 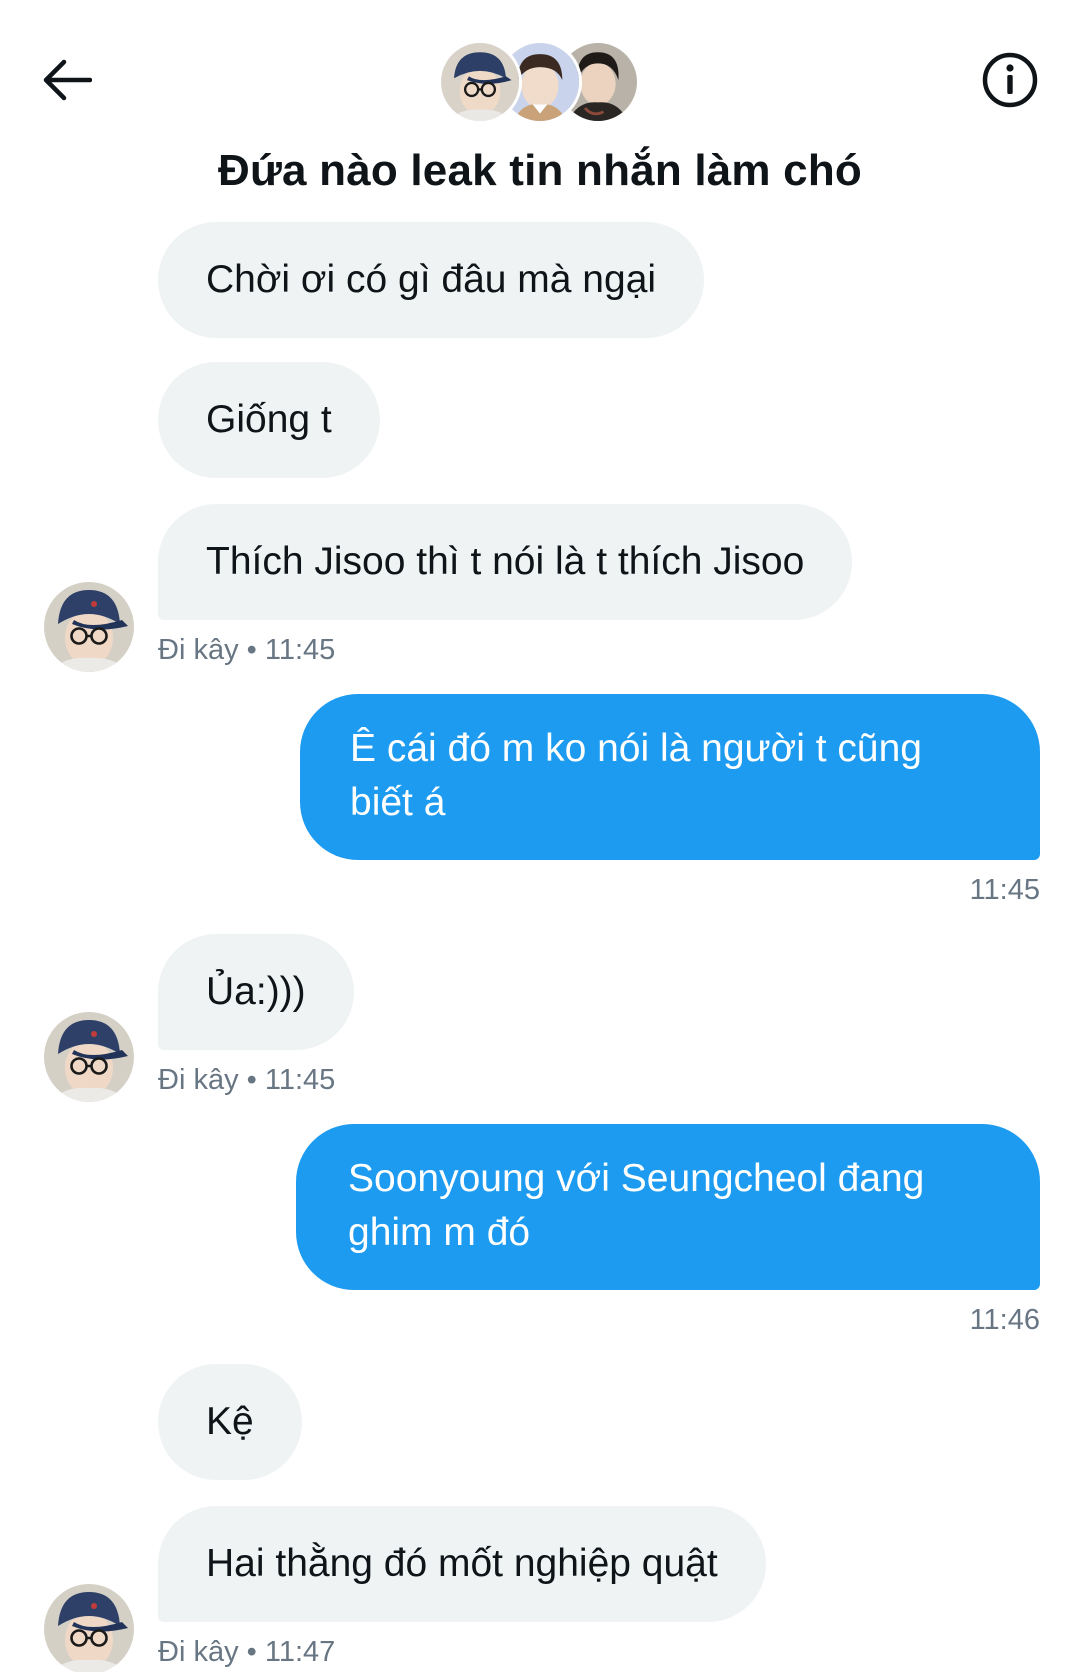 I want to click on outgoing-message-bubble: Ê cái đó m ko nói là người t cũng biết á, so click(x=670, y=777).